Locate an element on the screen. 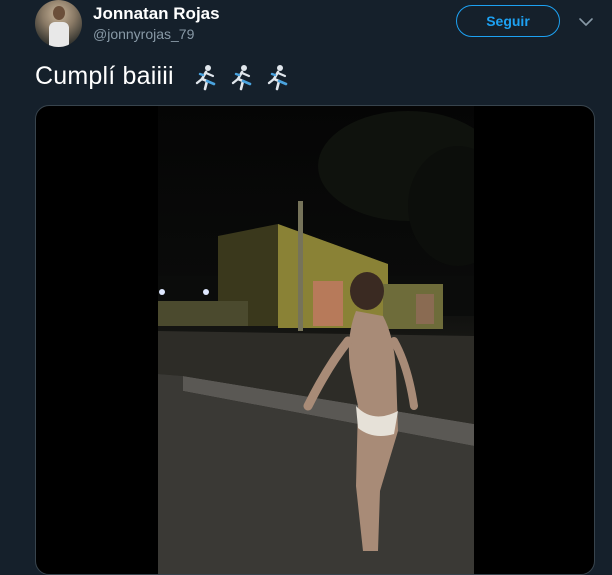 The image size is (612, 575). avatar is located at coordinates (58, 23).